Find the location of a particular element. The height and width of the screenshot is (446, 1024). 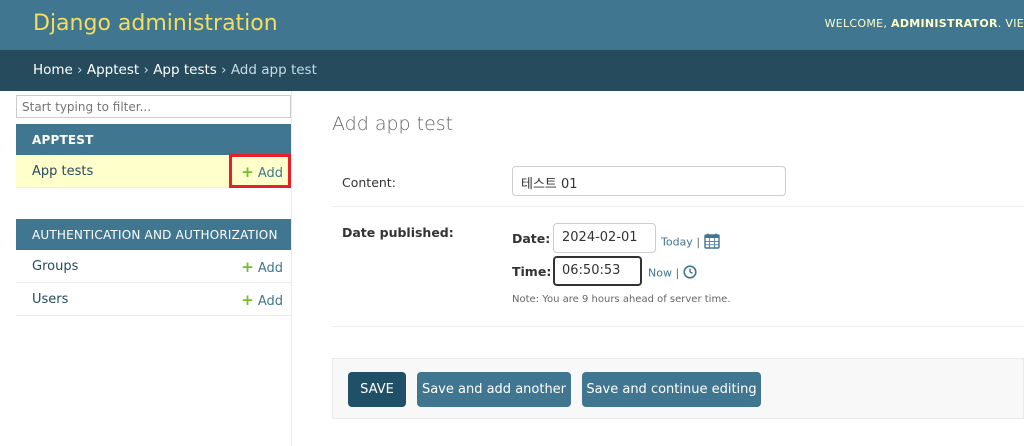

breadcrumb-home: Home is located at coordinates (53, 70).